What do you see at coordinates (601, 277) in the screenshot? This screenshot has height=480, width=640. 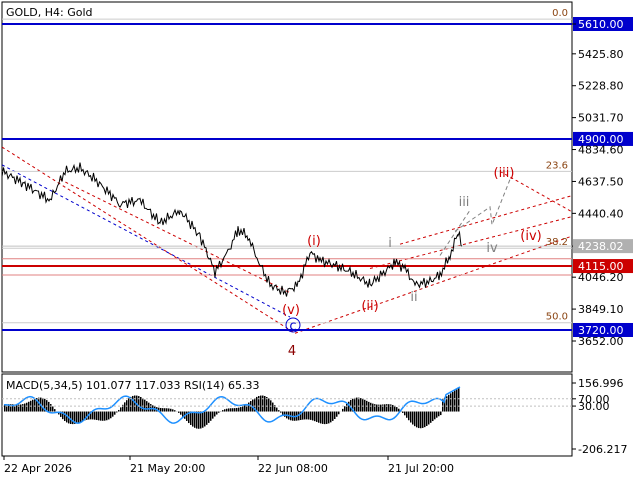 I see `price-tick-label: 4046.20` at bounding box center [601, 277].